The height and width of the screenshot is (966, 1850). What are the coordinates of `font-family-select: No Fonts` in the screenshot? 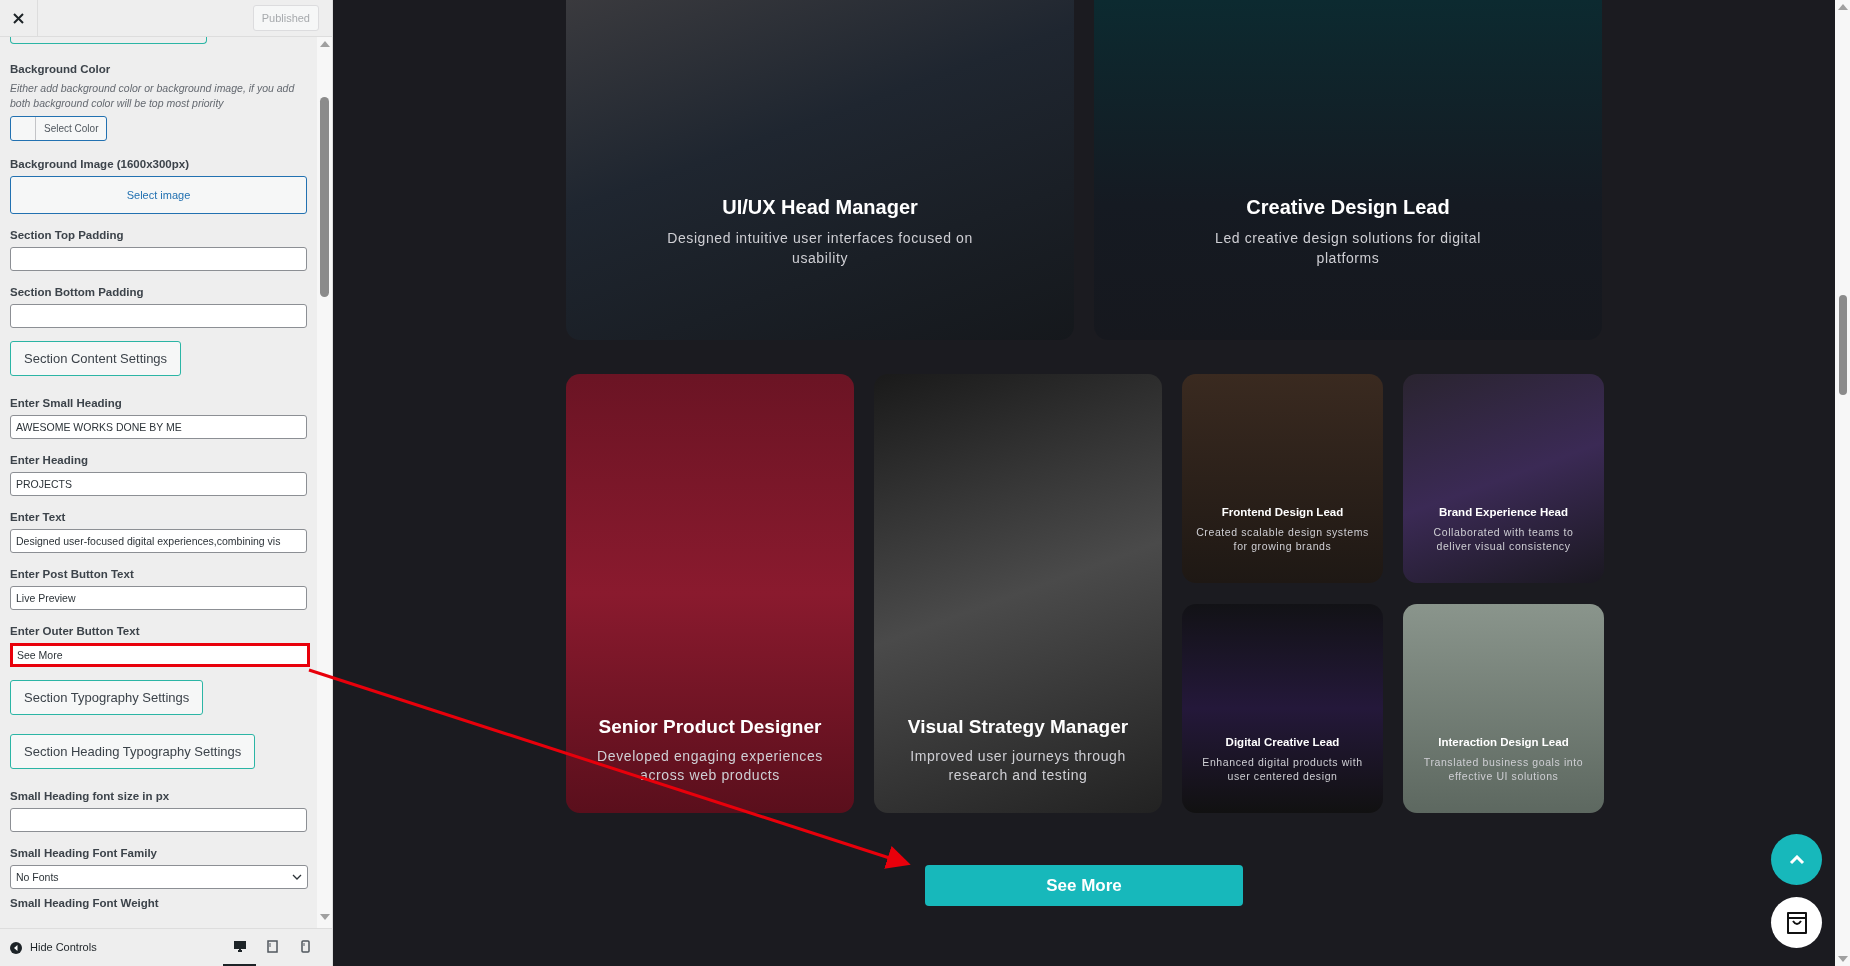 It's located at (159, 877).